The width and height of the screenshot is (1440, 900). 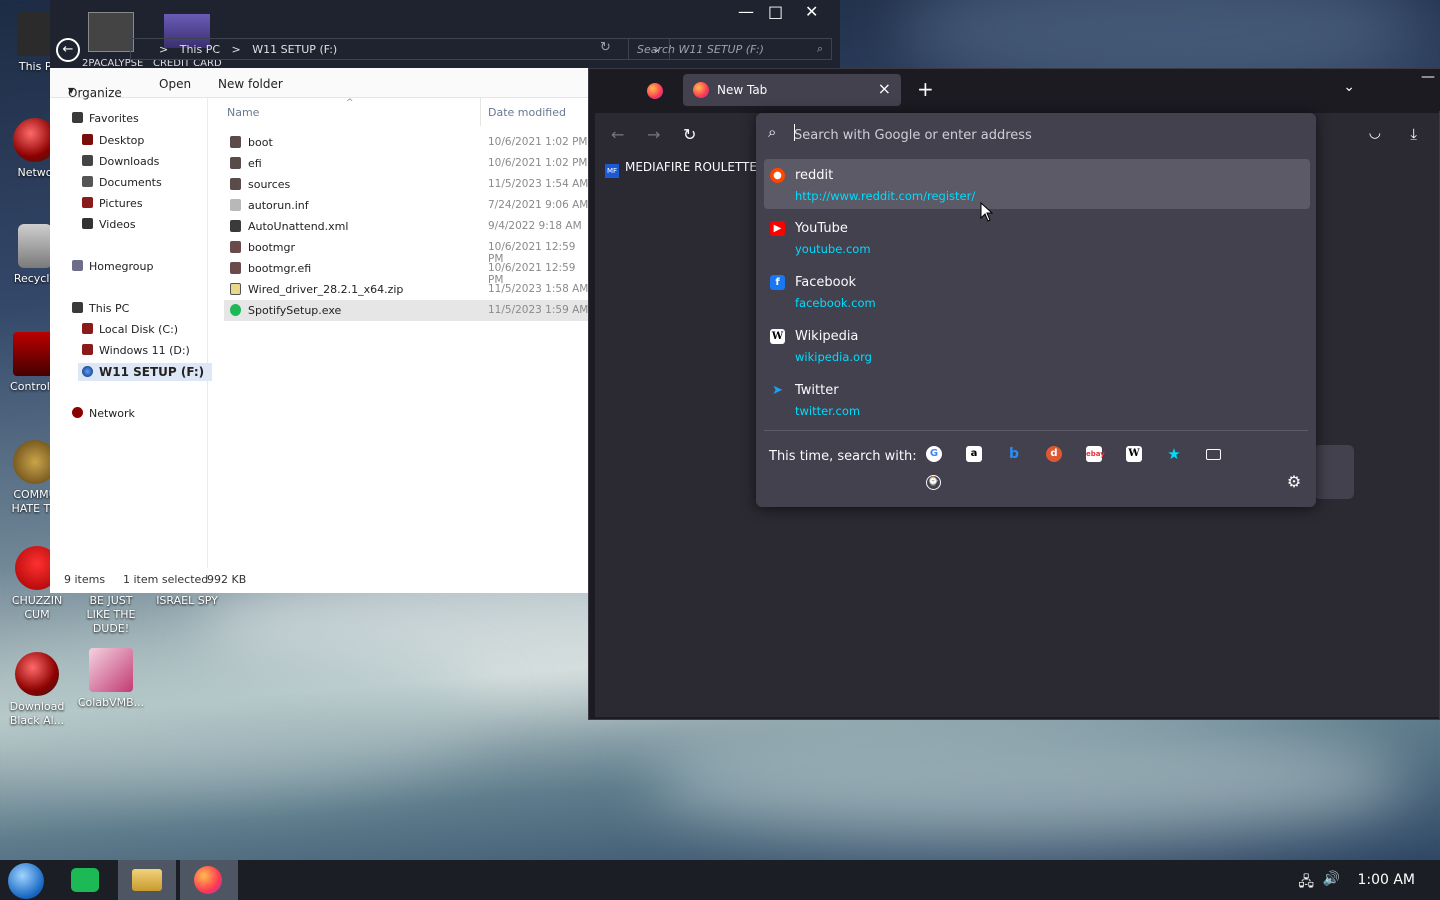 I want to click on suggestion-wikipedia: W Wikipedia wikipedia.org, so click(x=1037, y=345).